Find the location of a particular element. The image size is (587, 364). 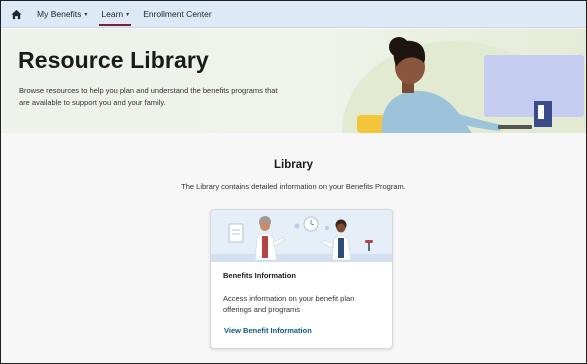

top-nav: My Benefits ▾ Learn ▾ Enrollment Center is located at coordinates (293, 14).